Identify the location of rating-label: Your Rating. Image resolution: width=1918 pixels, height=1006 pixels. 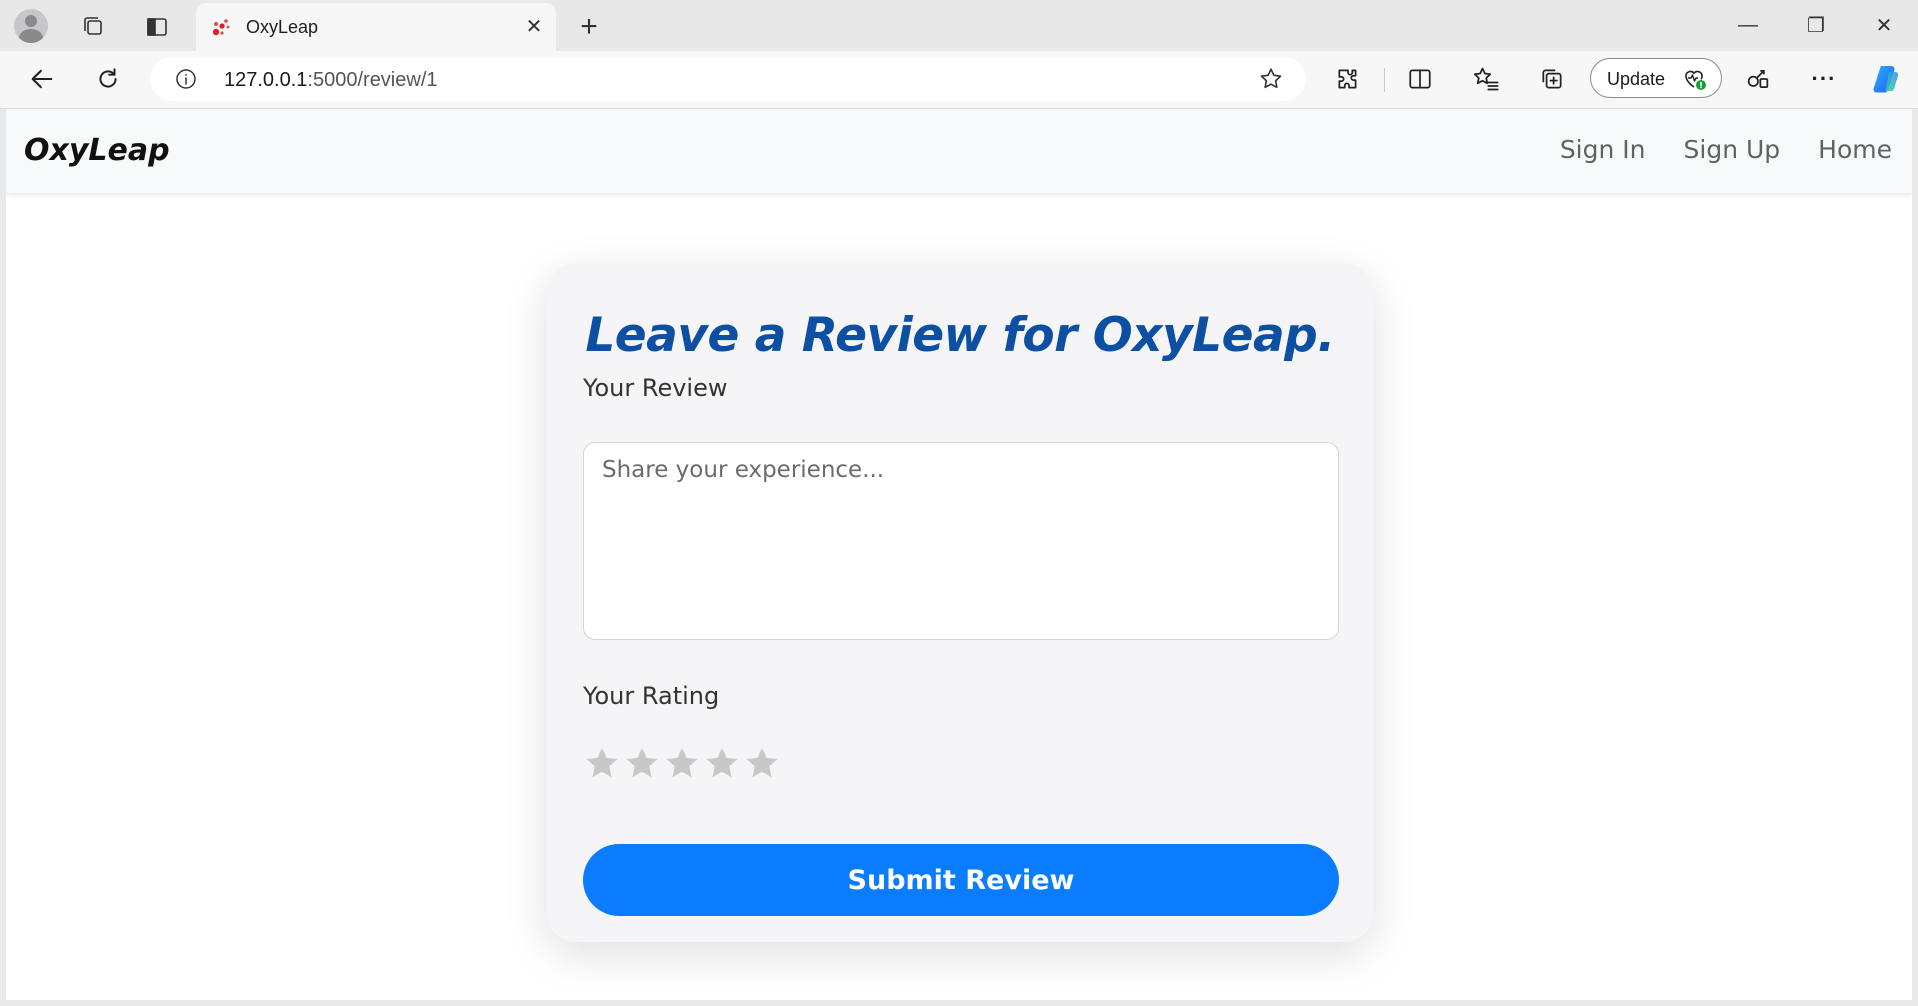
(651, 696).